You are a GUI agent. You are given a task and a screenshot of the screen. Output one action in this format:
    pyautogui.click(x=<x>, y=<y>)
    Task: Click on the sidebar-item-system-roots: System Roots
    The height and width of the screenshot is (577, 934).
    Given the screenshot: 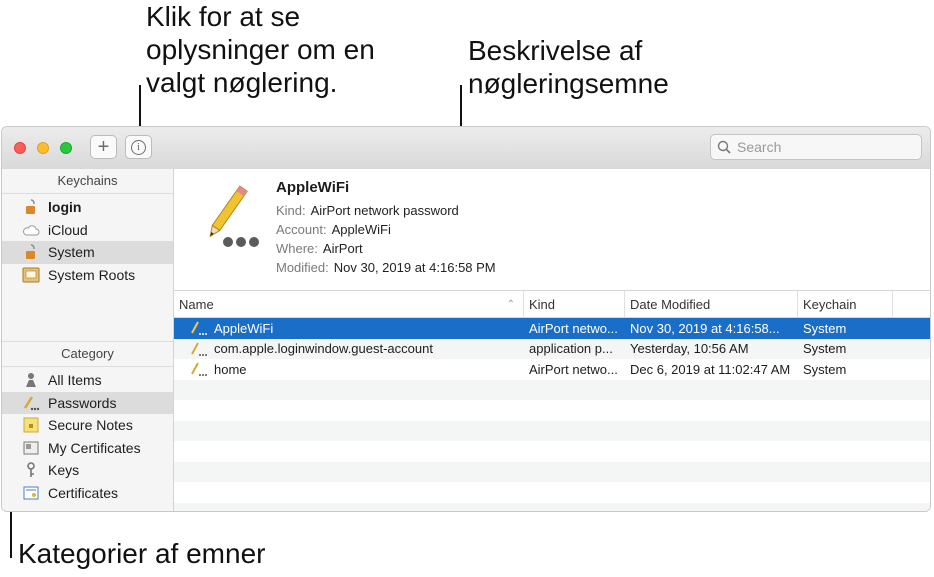 What is the action you would take?
    pyautogui.click(x=87, y=275)
    